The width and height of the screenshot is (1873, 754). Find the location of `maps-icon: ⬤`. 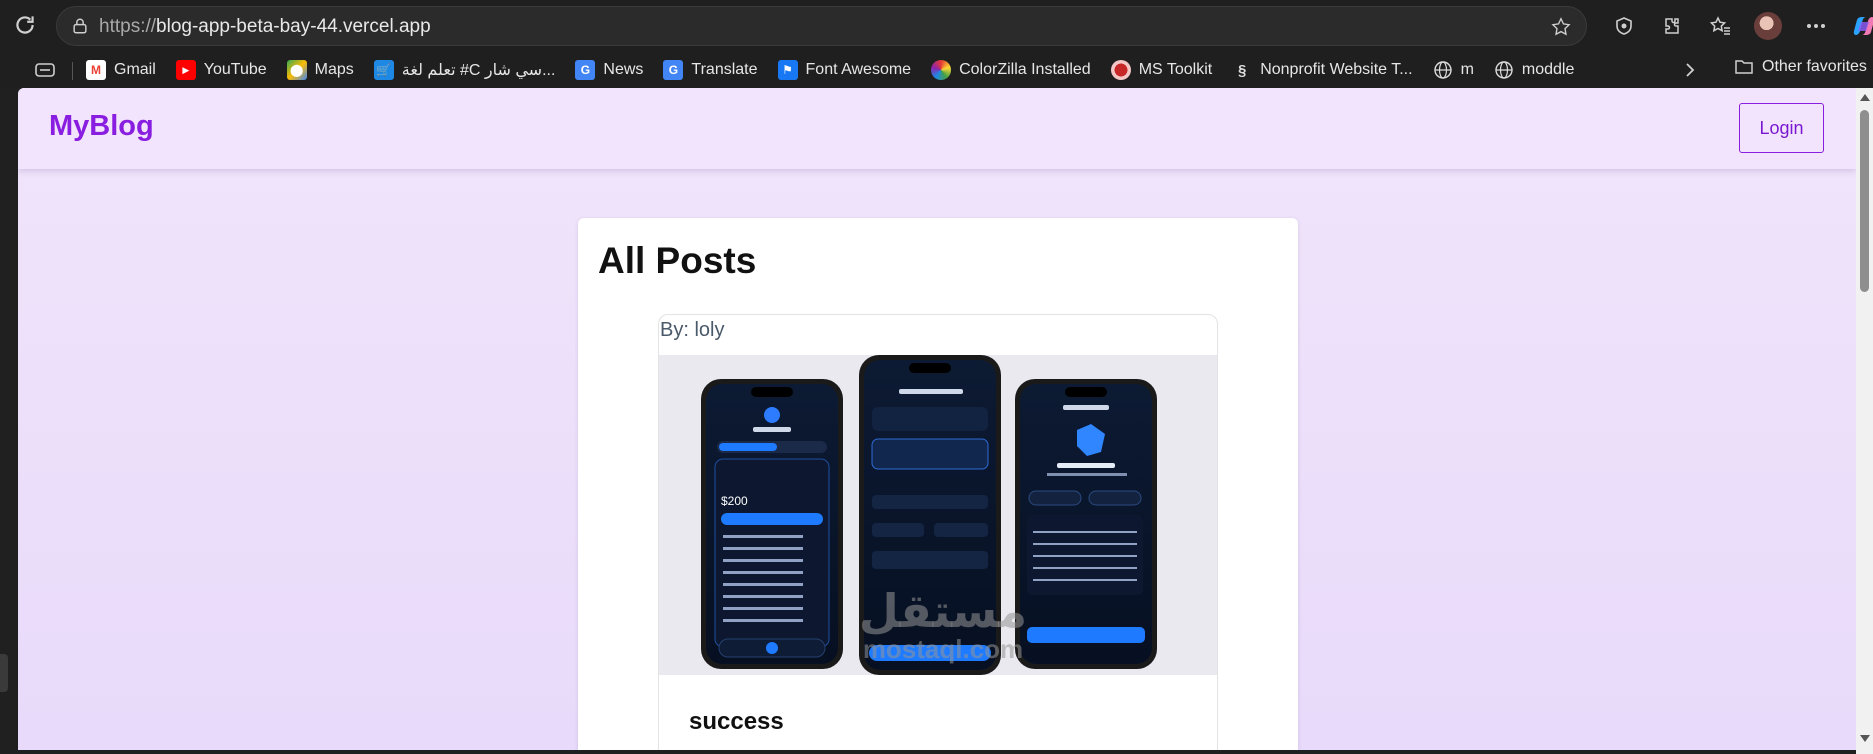

maps-icon: ⬤ is located at coordinates (296, 70).